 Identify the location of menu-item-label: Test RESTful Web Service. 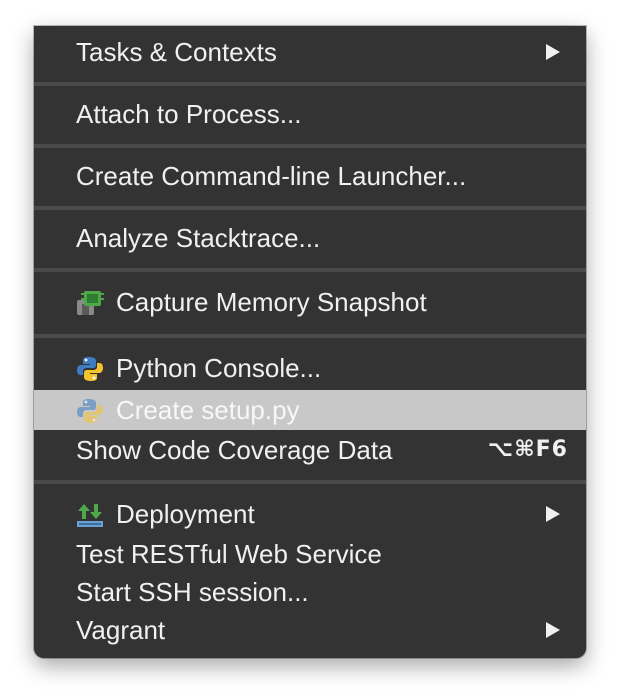
(229, 554).